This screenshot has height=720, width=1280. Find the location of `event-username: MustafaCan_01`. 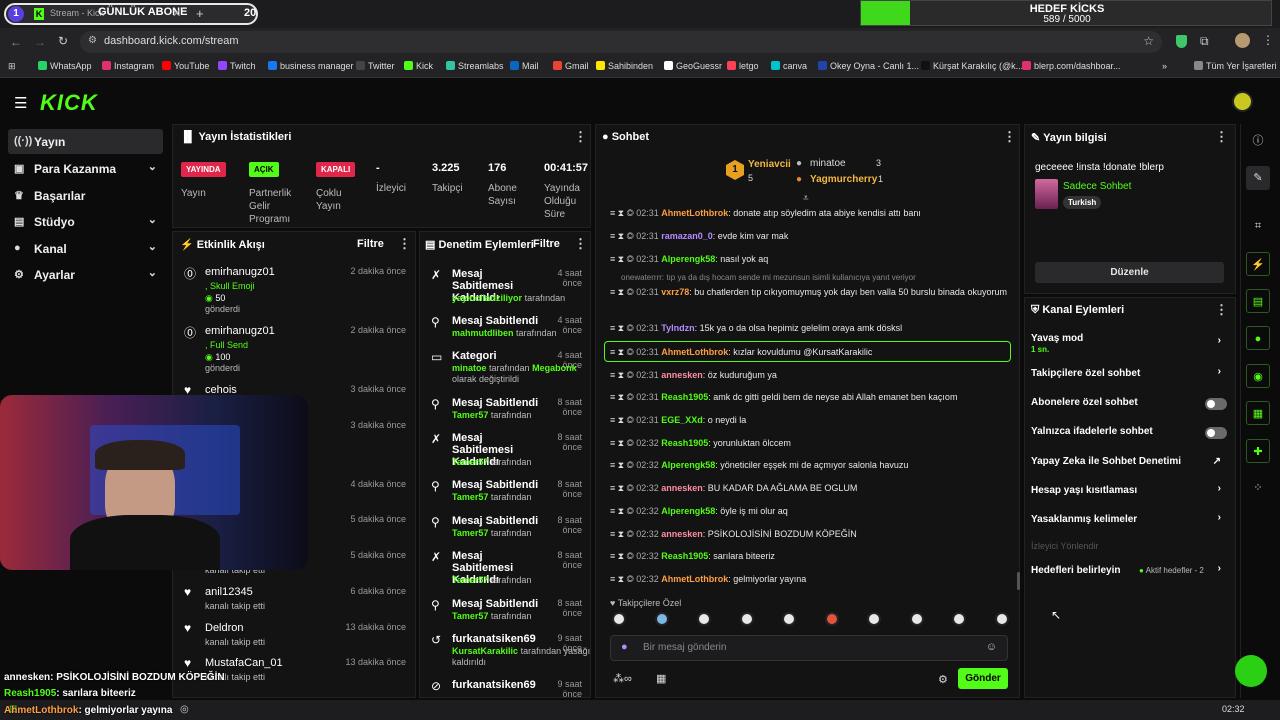

event-username: MustafaCan_01 is located at coordinates (244, 663).